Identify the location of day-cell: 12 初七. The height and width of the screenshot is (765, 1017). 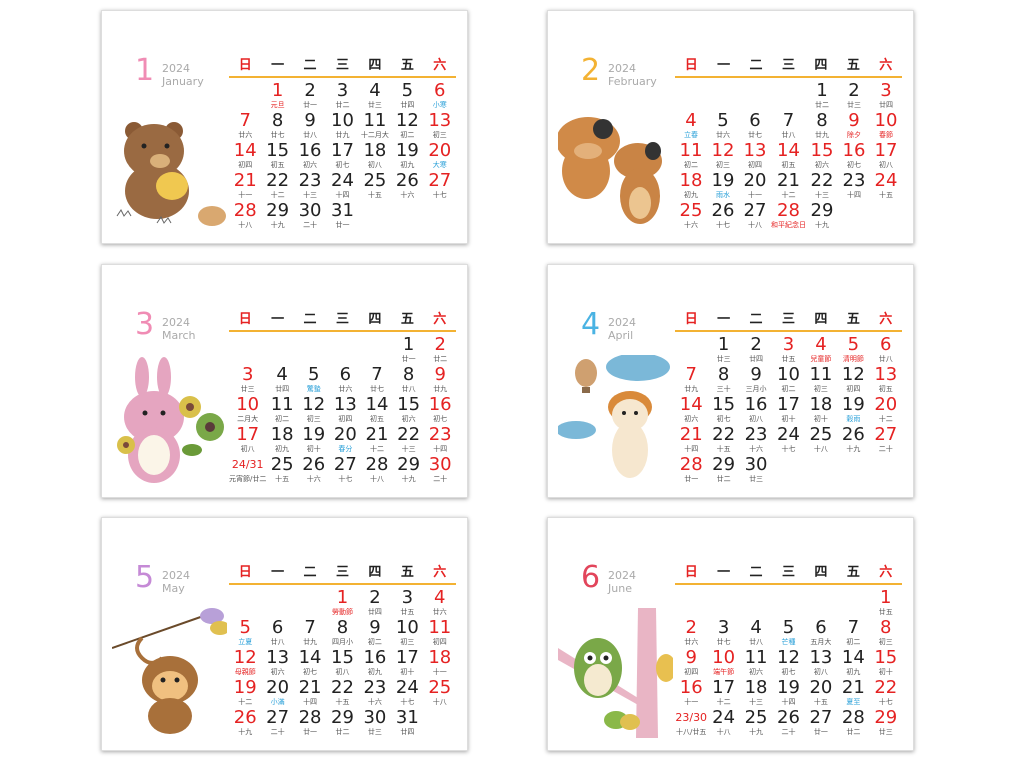
(788, 663).